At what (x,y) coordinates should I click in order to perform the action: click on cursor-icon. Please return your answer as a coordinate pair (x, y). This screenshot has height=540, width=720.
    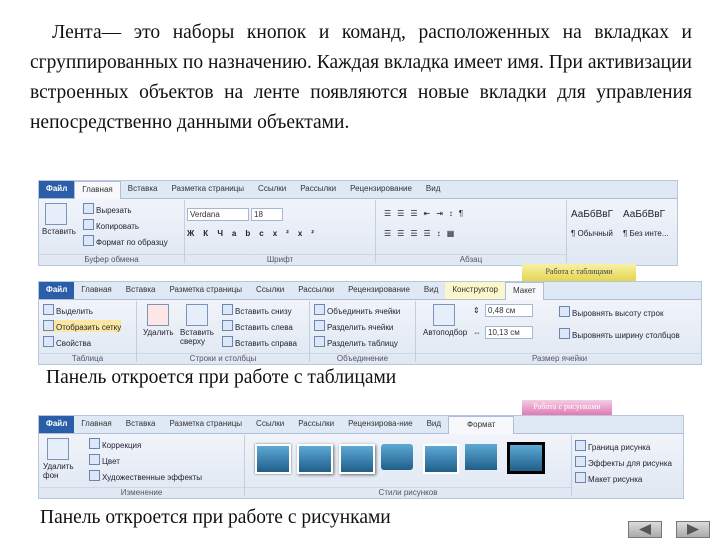
    Looking at the image, I should click on (48, 309).